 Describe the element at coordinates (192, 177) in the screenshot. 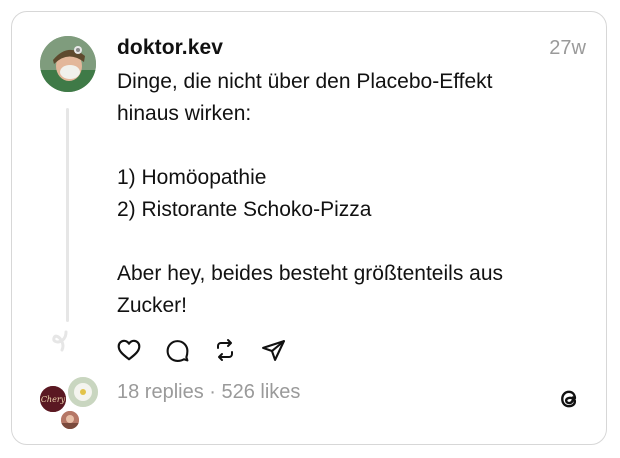

I see `post-text-line: 1) Homöopathie` at that location.